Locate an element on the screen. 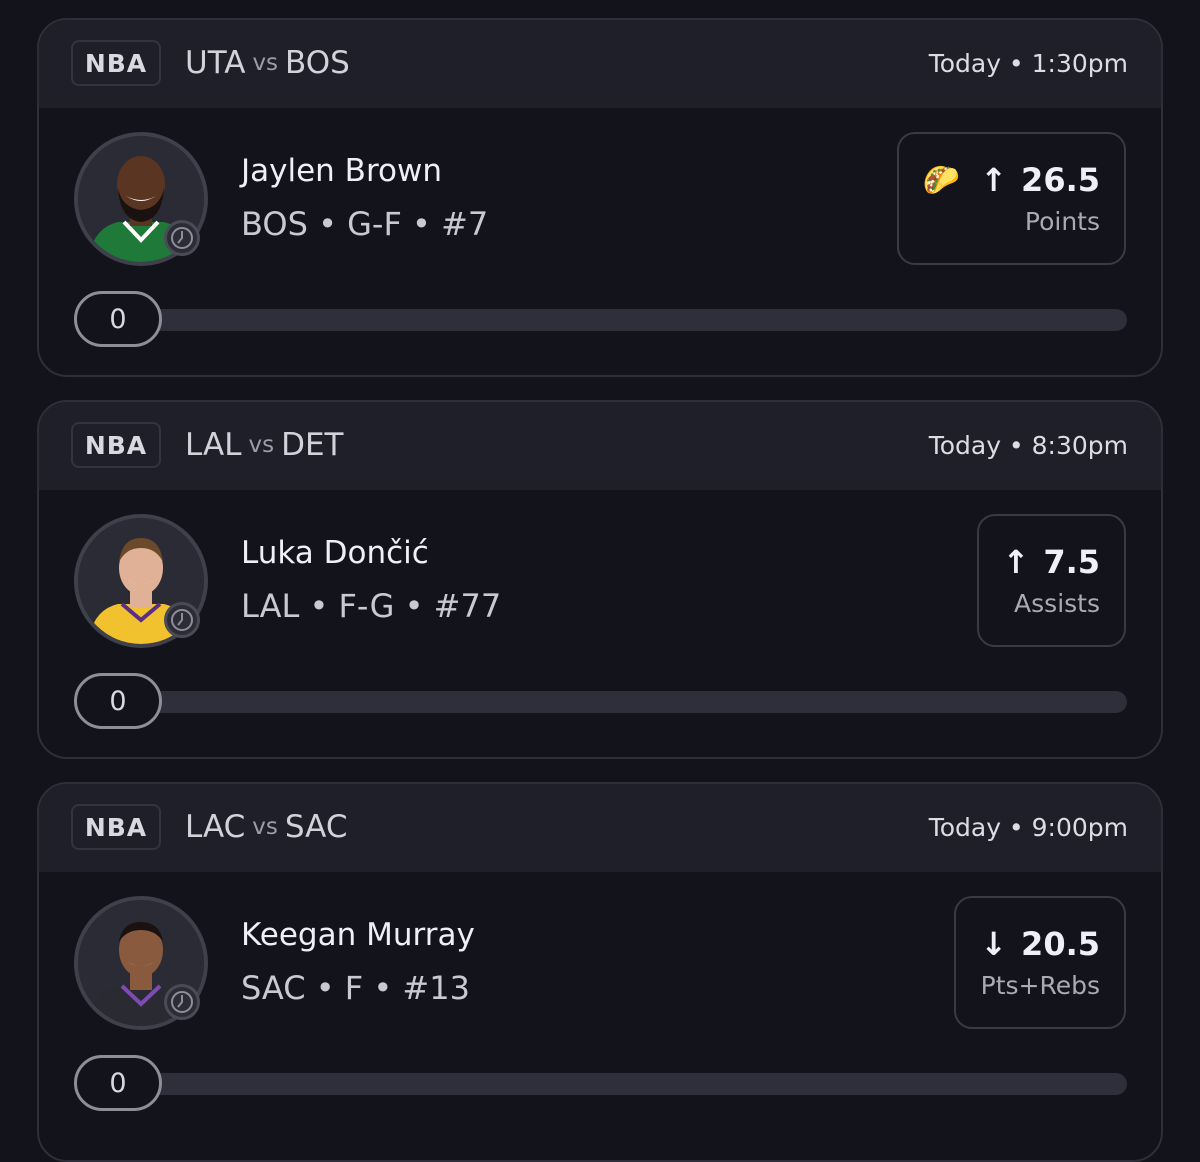 The width and height of the screenshot is (1200, 1162). player-info: SAC • F • #13 is located at coordinates (355, 988).